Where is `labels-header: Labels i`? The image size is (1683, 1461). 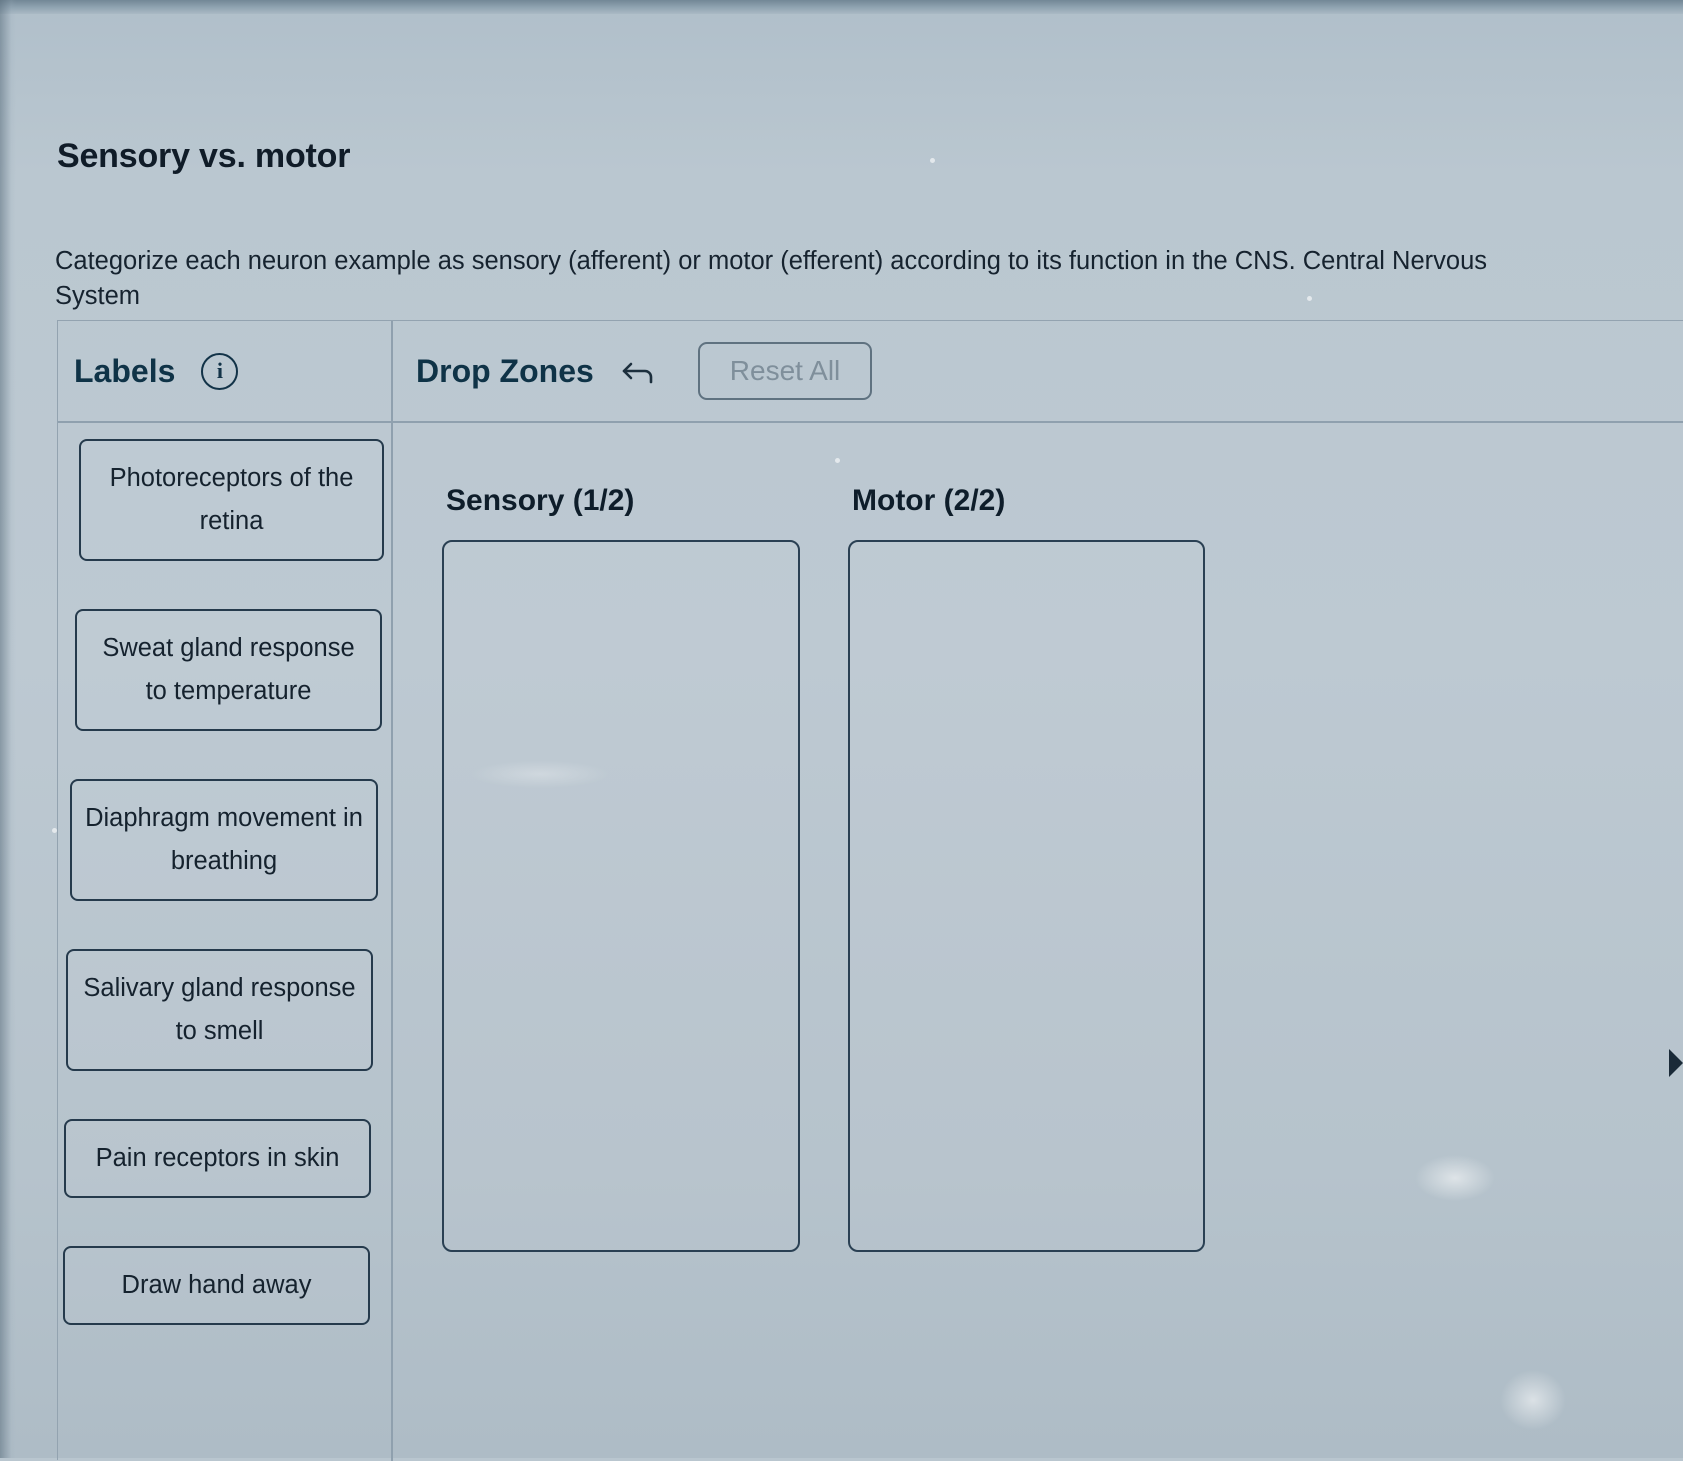
labels-header: Labels i is located at coordinates (156, 371).